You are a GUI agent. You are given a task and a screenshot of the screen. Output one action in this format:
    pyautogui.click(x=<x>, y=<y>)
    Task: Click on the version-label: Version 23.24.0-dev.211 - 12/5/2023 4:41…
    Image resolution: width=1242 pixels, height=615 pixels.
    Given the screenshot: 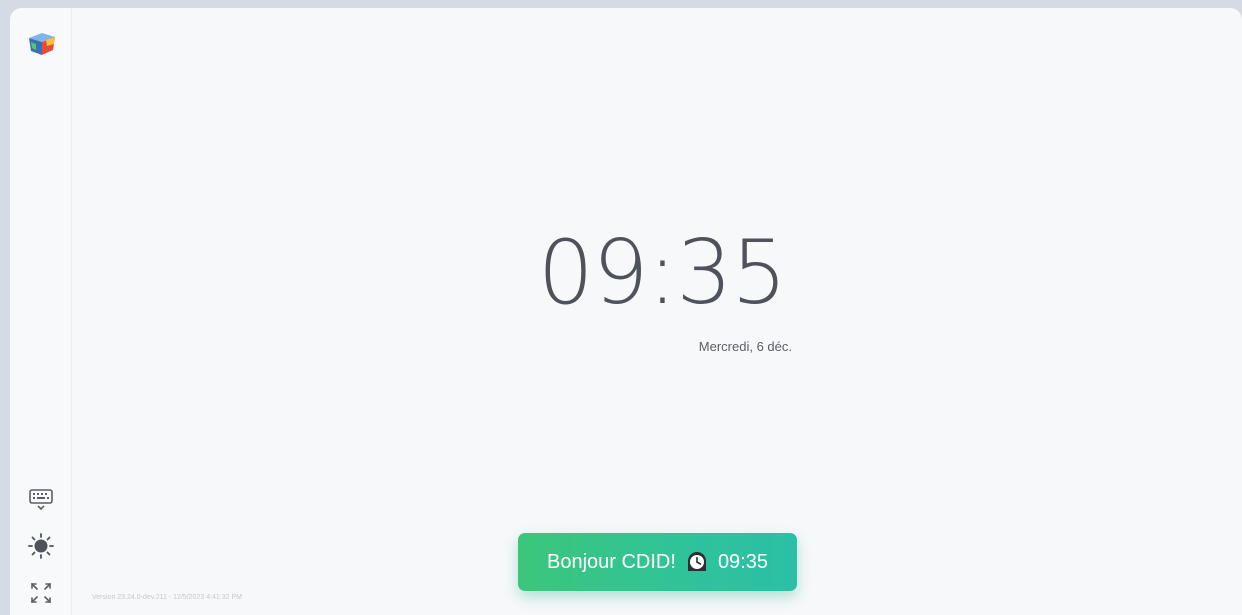 What is the action you would take?
    pyautogui.click(x=167, y=597)
    